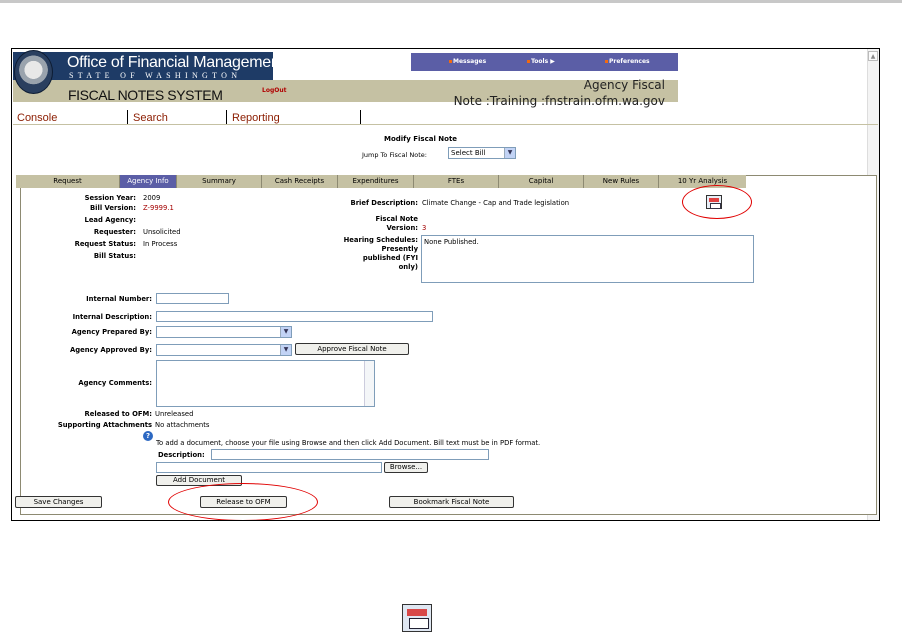 This screenshot has height=641, width=902. Describe the element at coordinates (110, 350) in the screenshot. I see `agency-approved-by-label: Agency Approved By:` at that location.